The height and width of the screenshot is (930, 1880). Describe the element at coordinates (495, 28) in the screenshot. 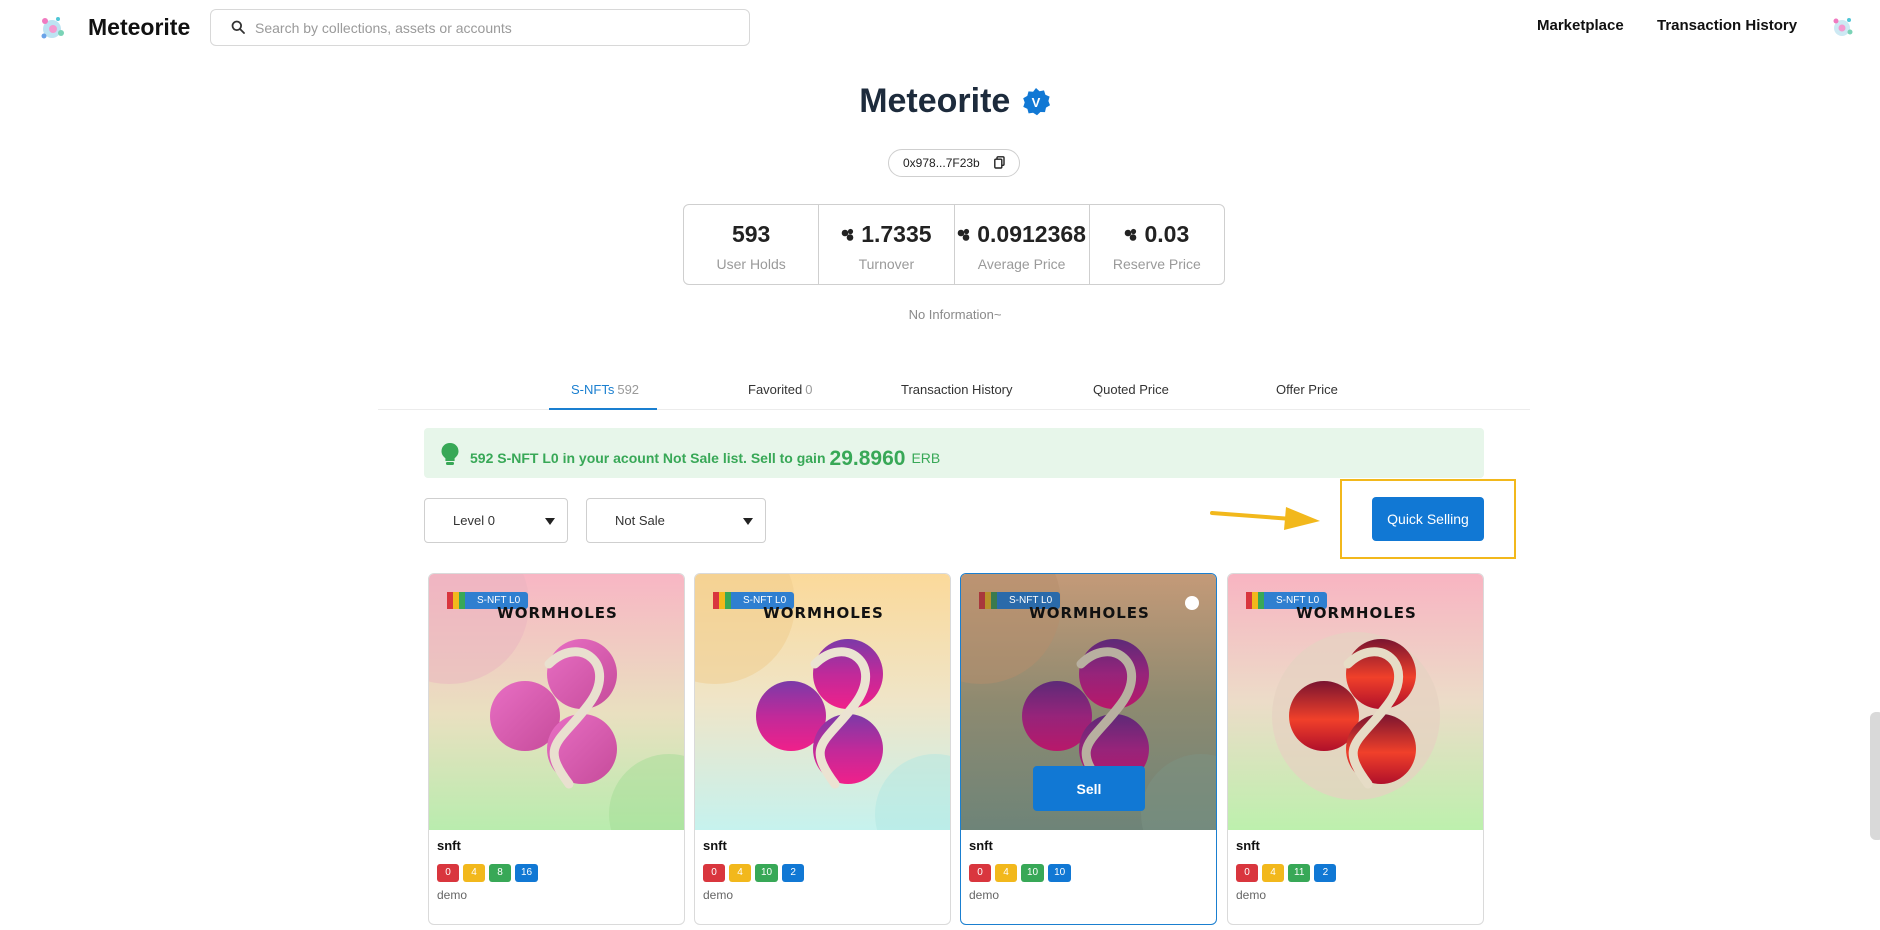

I see `search-input` at that location.